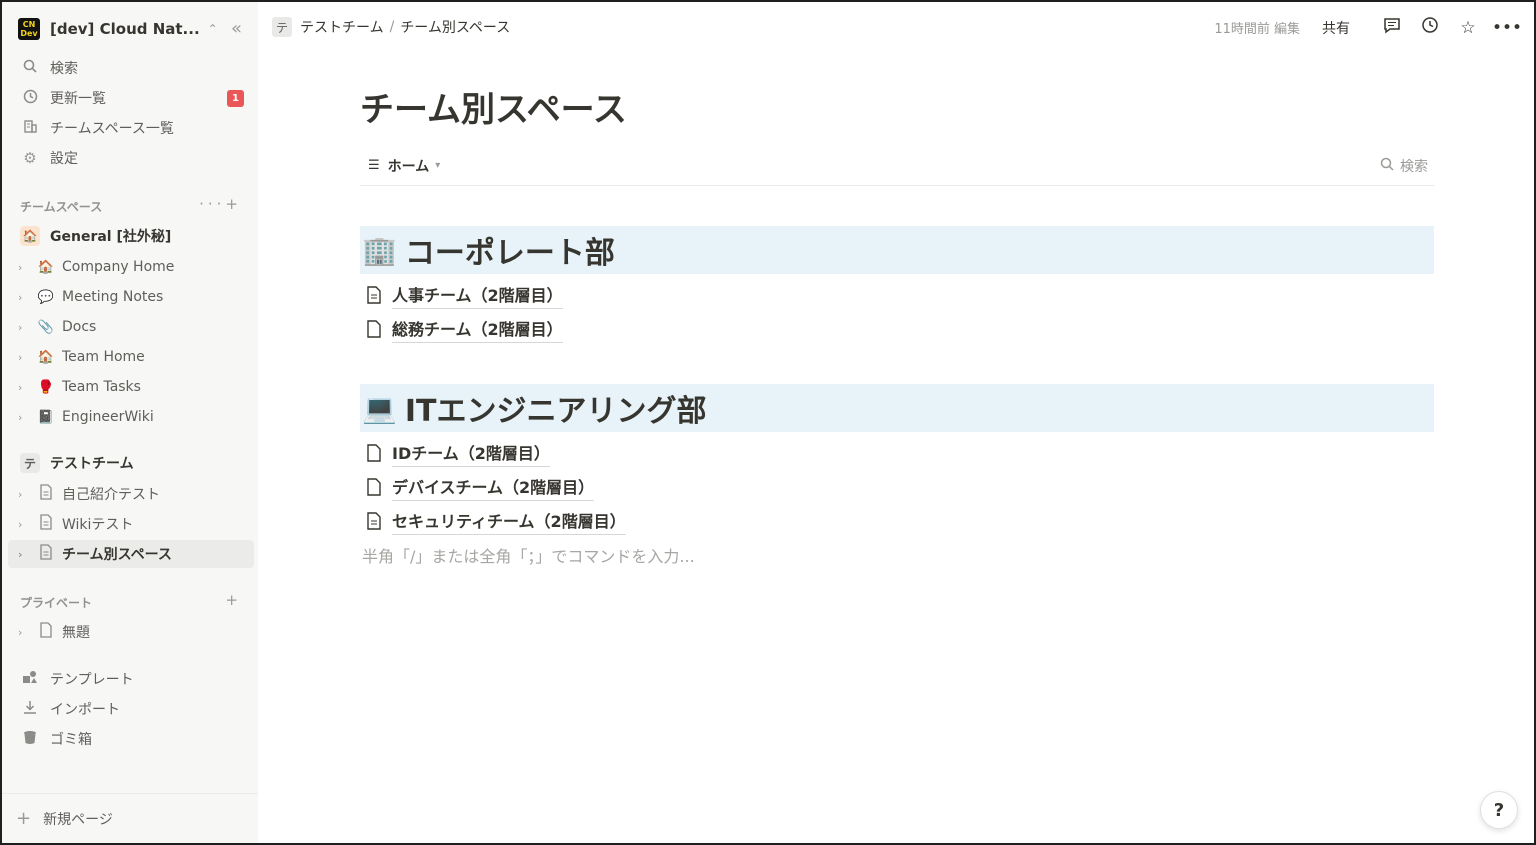 The height and width of the screenshot is (845, 1536). Describe the element at coordinates (342, 27) in the screenshot. I see `breadcrumb-parent: テストチーム` at that location.